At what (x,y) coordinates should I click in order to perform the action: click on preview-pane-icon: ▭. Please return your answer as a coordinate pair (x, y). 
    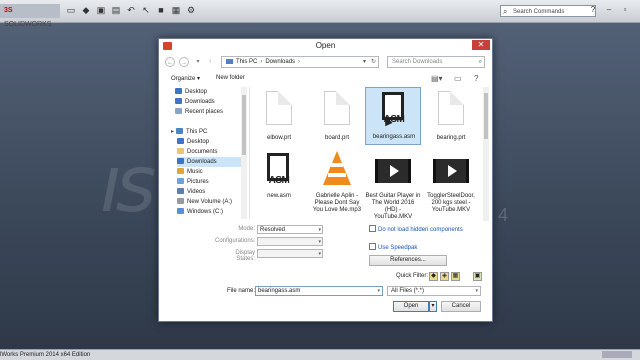
    Looking at the image, I should click on (458, 78).